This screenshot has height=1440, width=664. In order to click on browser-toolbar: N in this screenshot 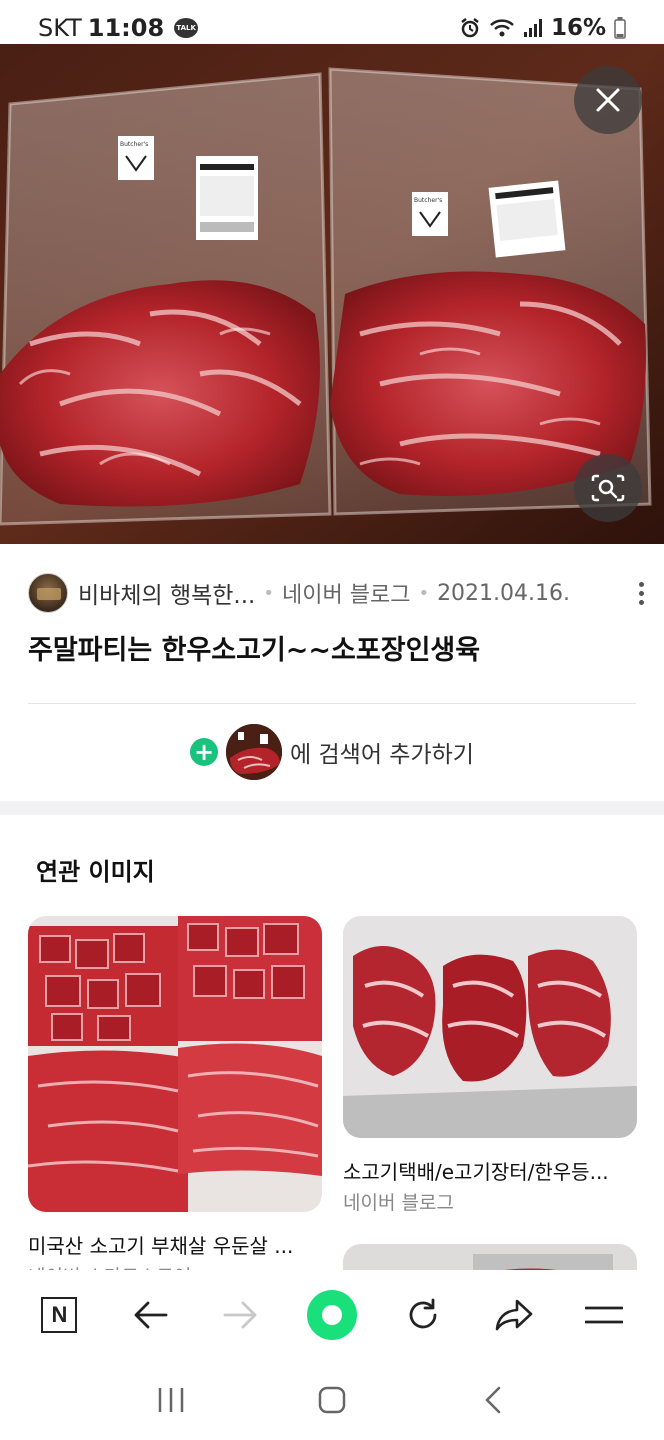, I will do `click(332, 1315)`.